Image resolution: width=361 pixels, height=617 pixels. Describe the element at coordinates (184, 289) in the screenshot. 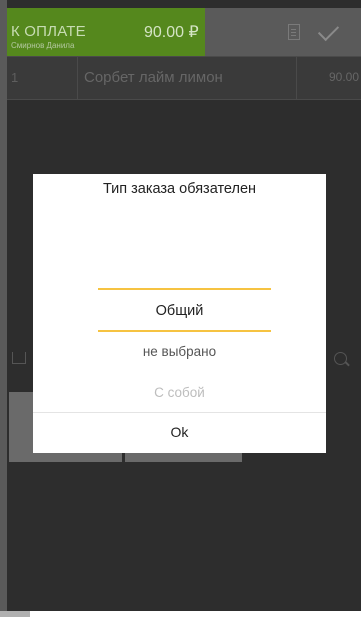

I see `picker-line-top` at that location.